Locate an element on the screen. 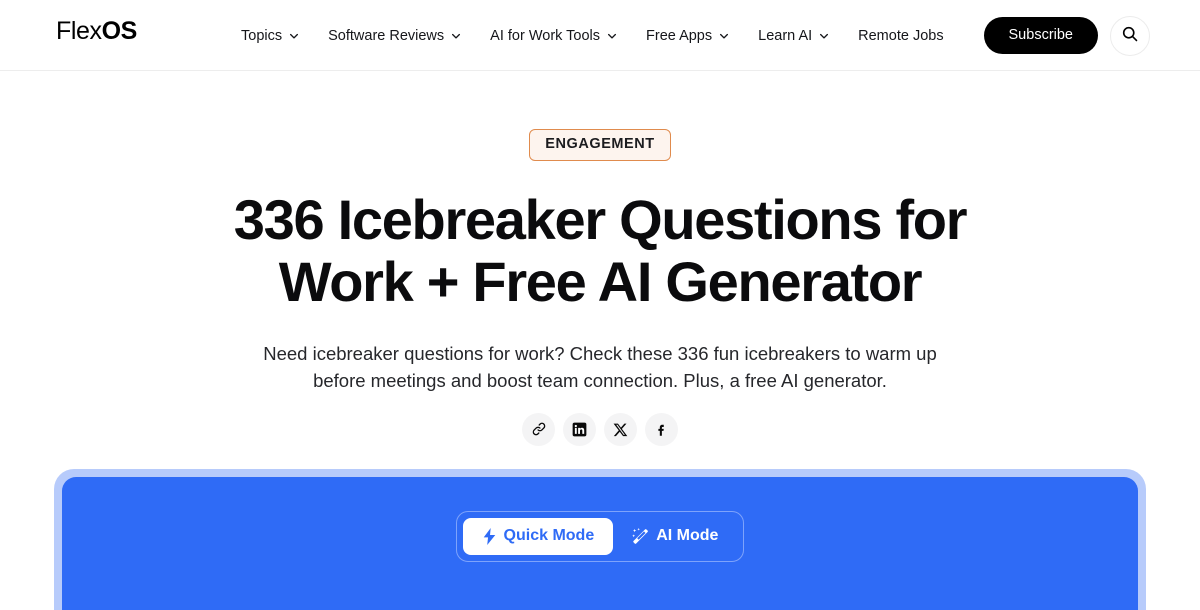  nav-item-label: Remote Jobs is located at coordinates (901, 35).